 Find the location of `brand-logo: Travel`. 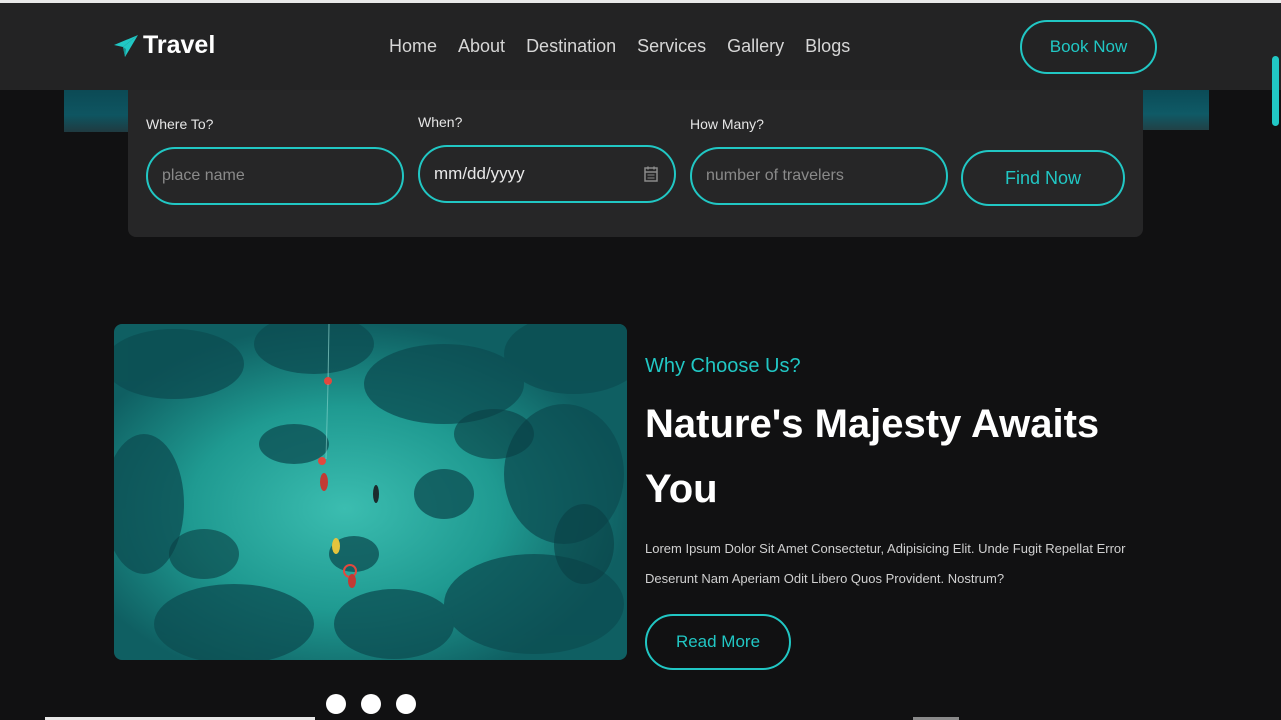

brand-logo: Travel is located at coordinates (164, 45).